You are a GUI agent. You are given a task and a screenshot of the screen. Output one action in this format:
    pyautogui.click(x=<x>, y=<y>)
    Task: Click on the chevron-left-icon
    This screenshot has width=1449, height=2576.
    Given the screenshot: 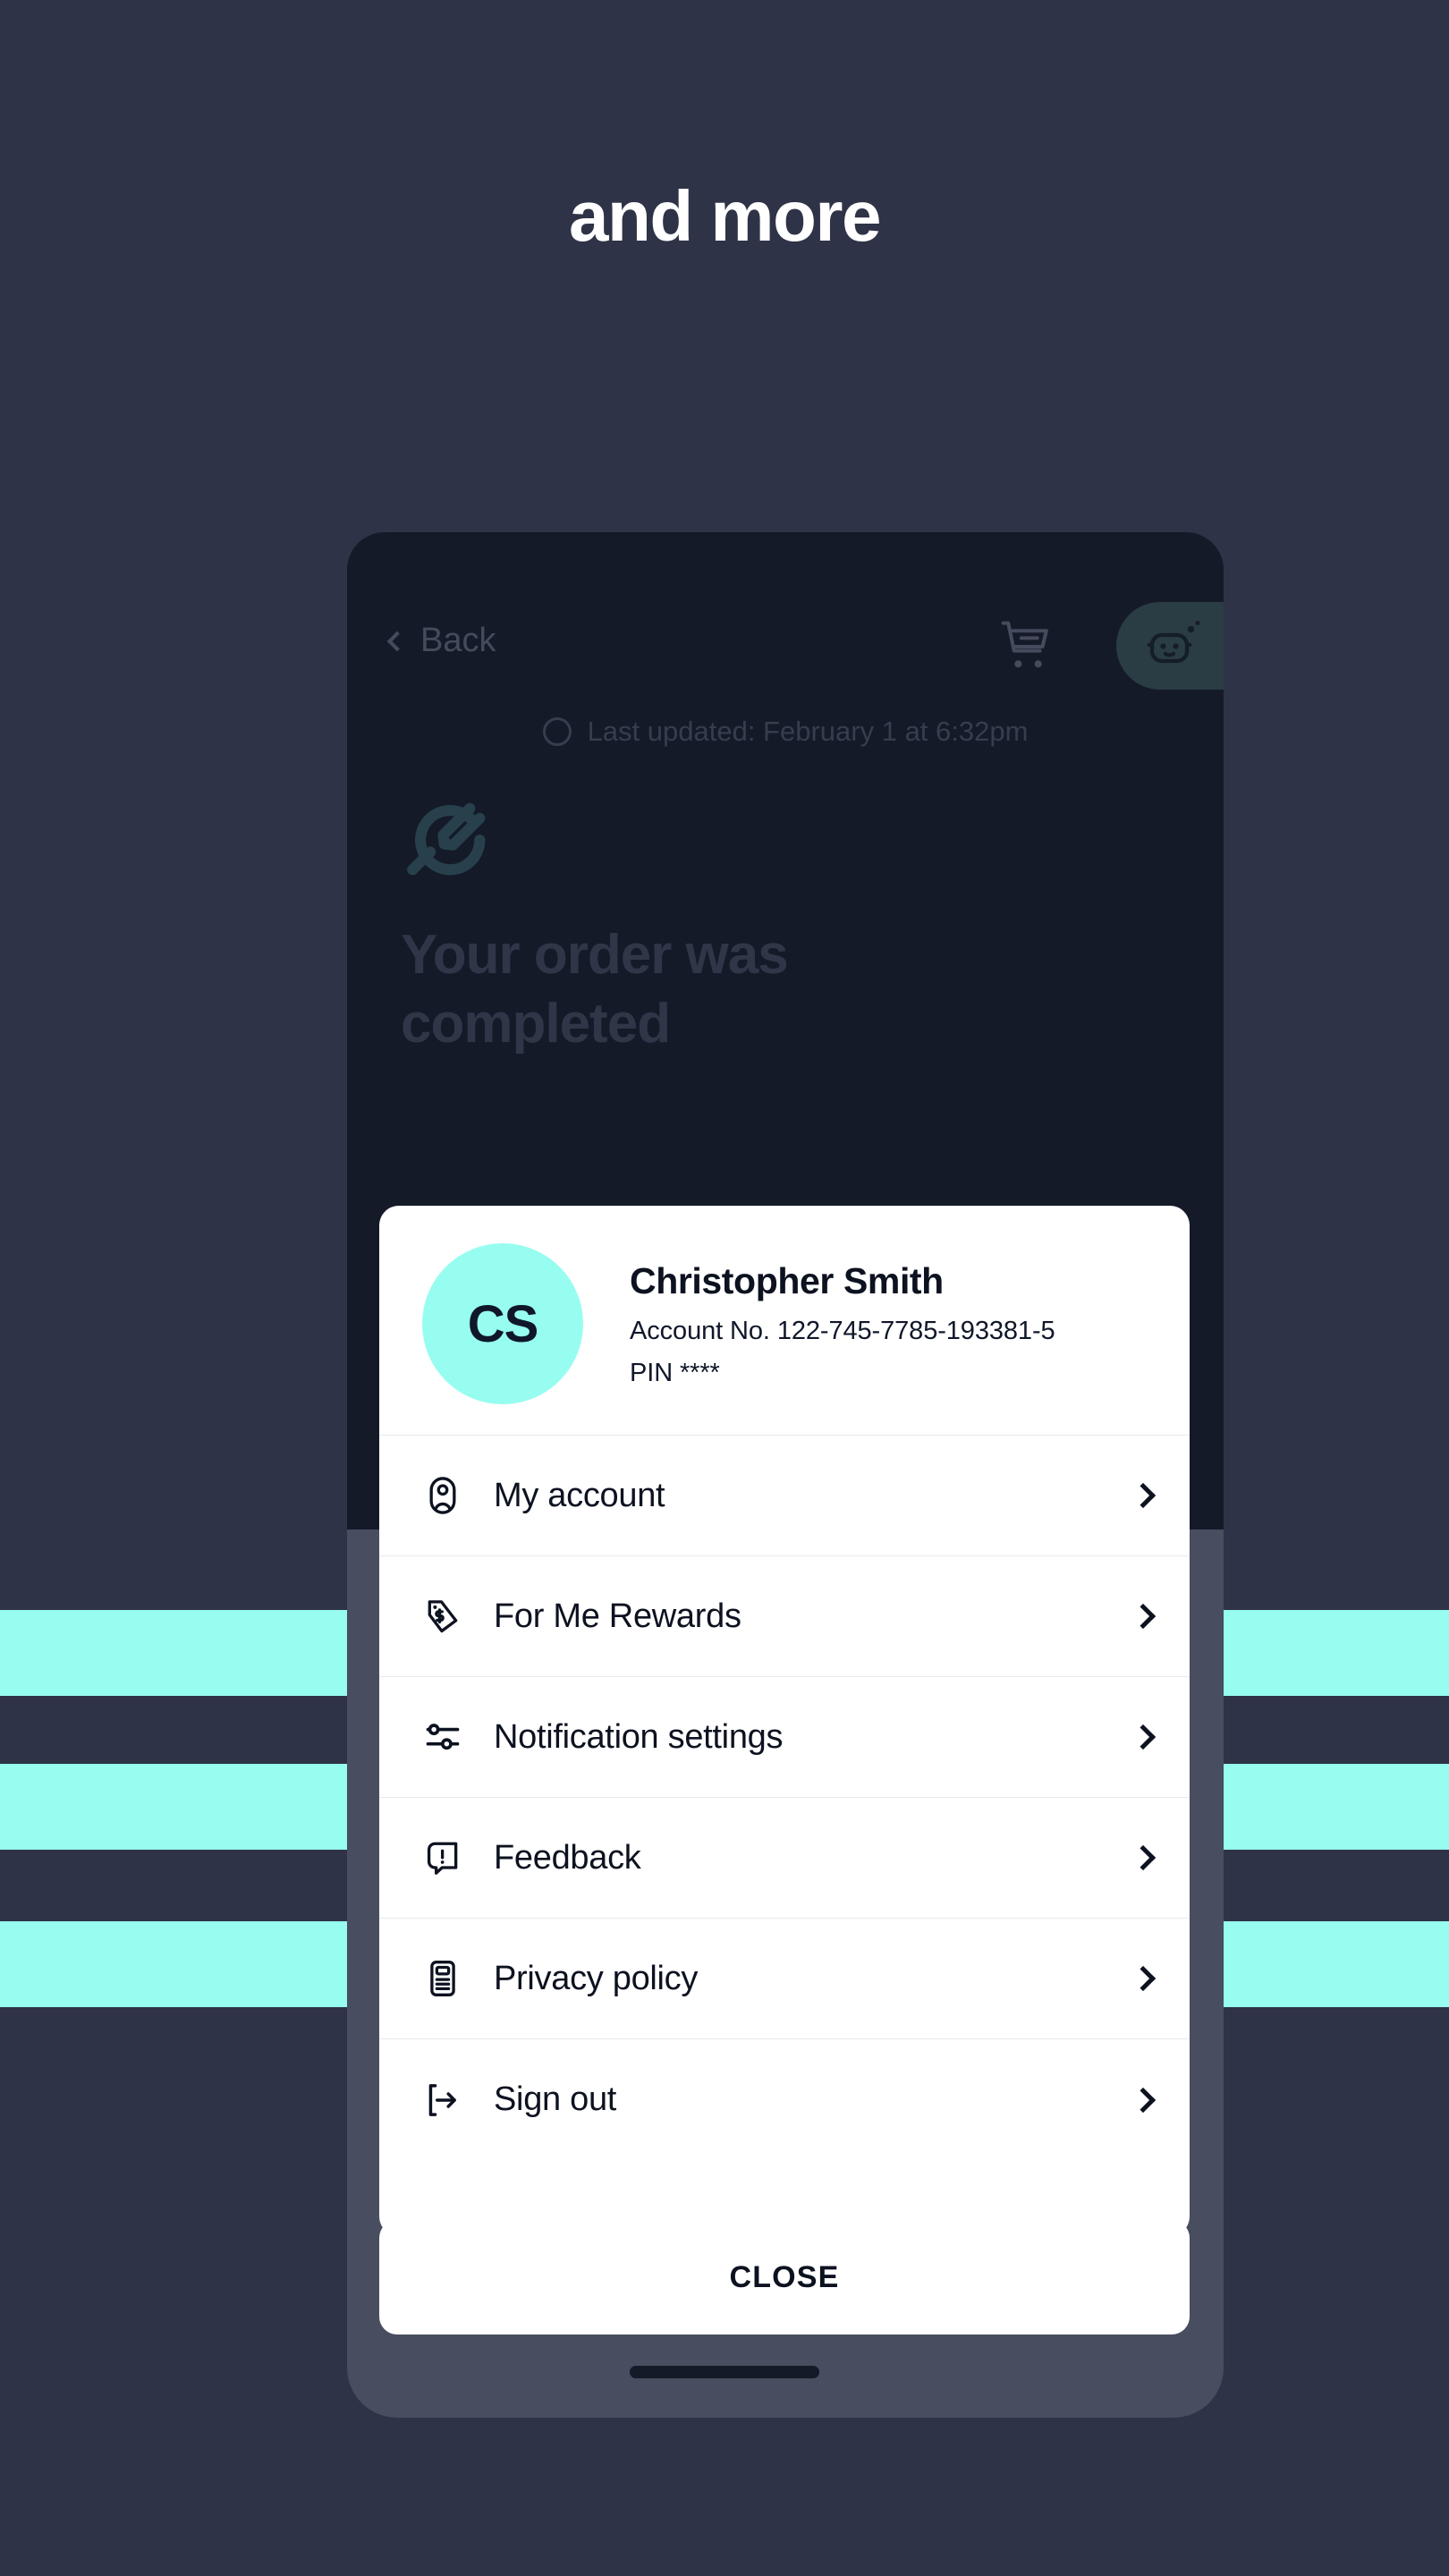 What is the action you would take?
    pyautogui.click(x=397, y=641)
    